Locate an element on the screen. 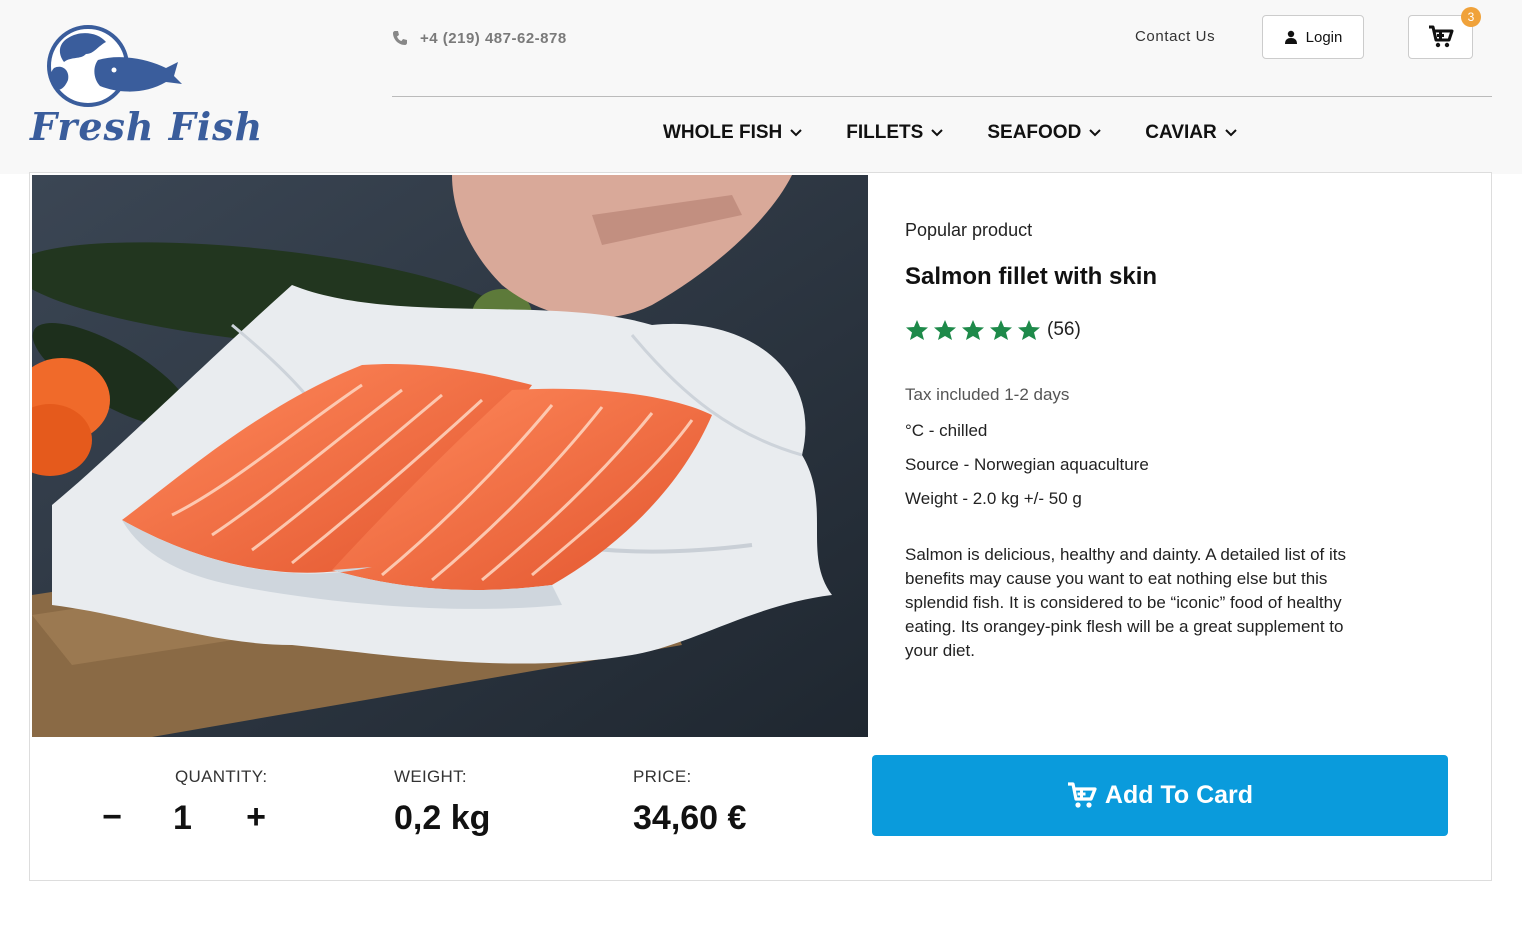  user-icon is located at coordinates (1290, 37).